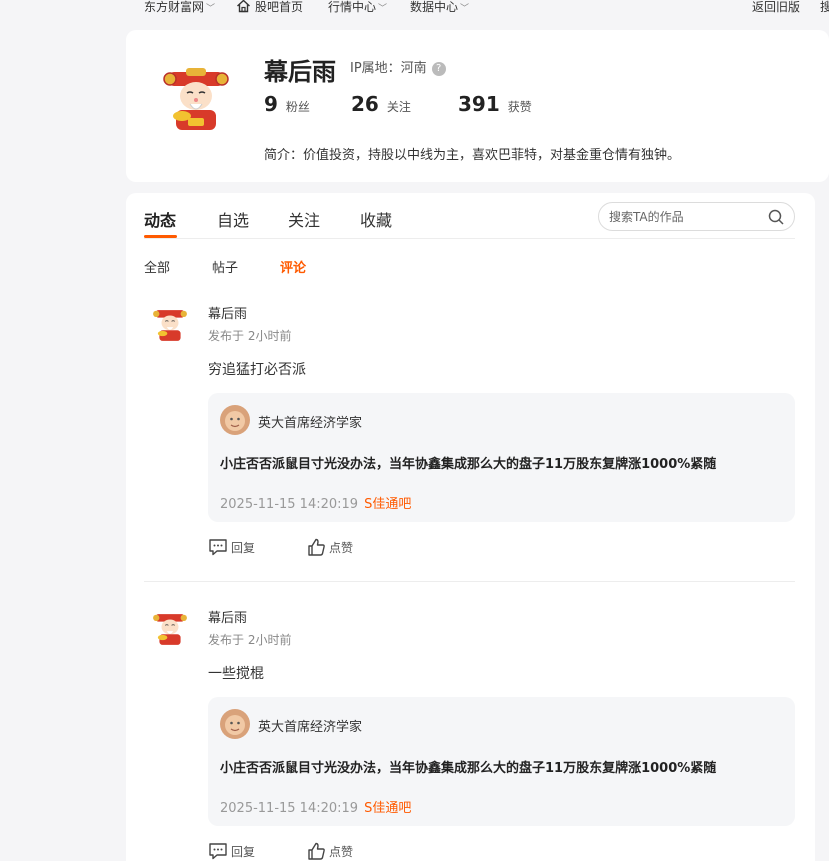  I want to click on likes-count: 391, so click(479, 104).